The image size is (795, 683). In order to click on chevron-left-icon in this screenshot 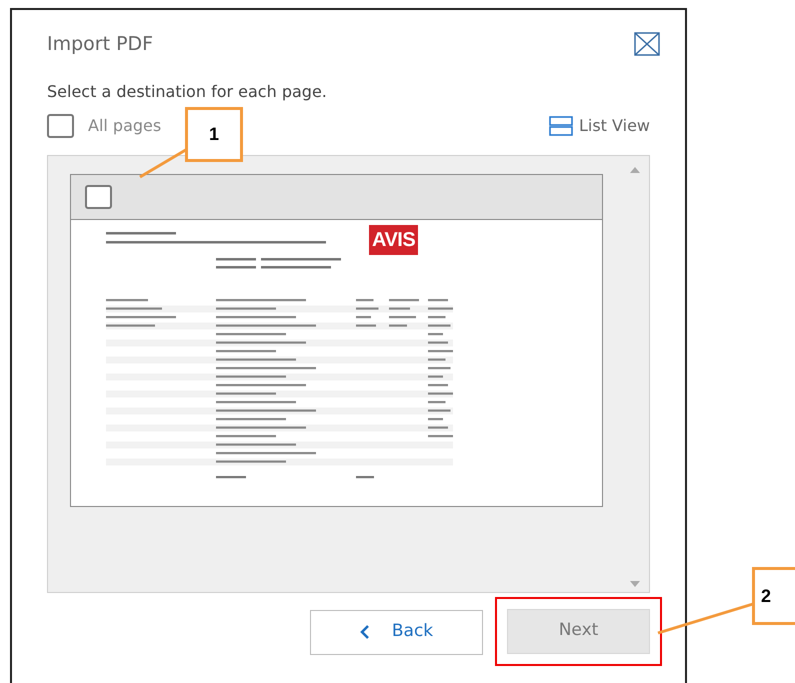, I will do `click(365, 632)`.